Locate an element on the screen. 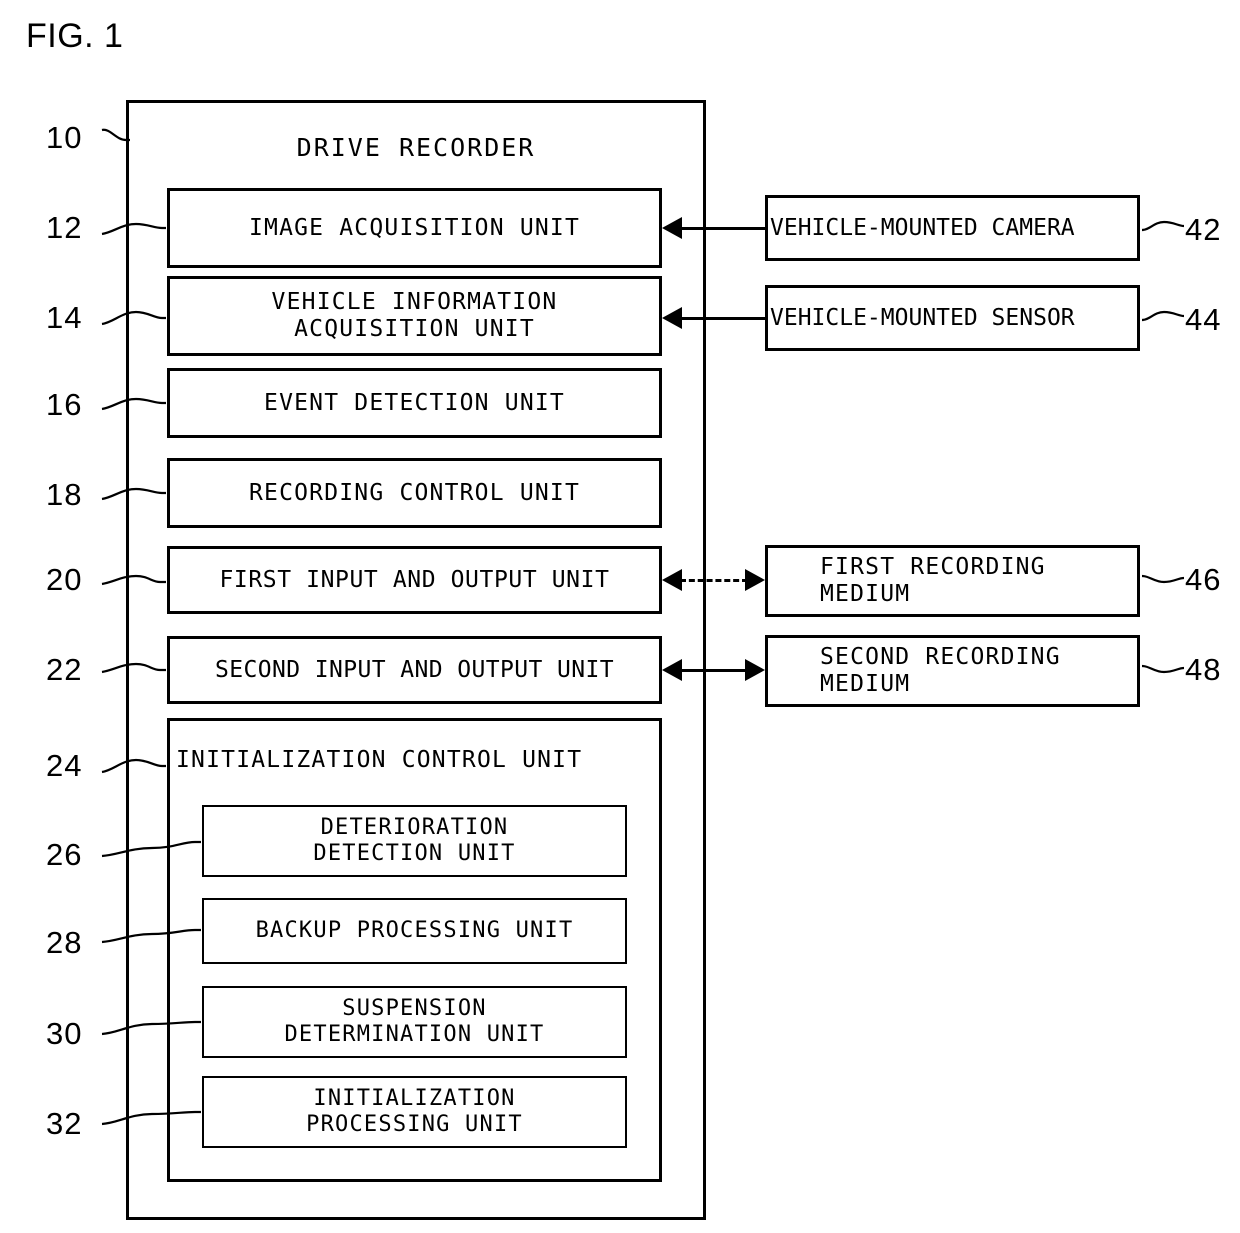  ref-numeral-12: 12 is located at coordinates (64, 227).